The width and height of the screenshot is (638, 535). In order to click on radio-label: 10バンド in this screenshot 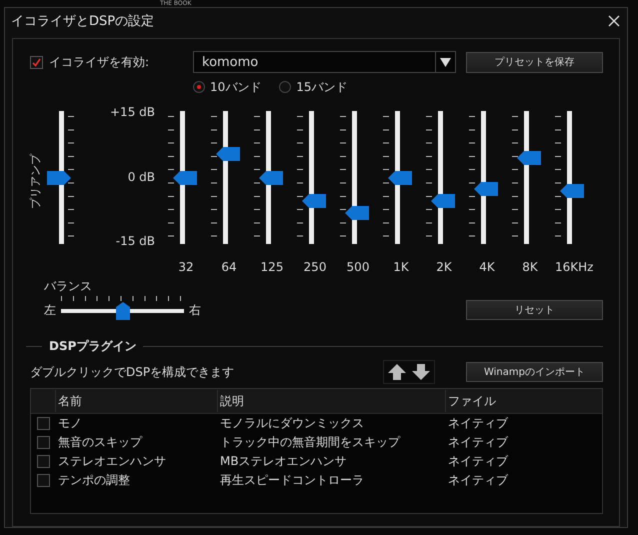, I will do `click(236, 87)`.